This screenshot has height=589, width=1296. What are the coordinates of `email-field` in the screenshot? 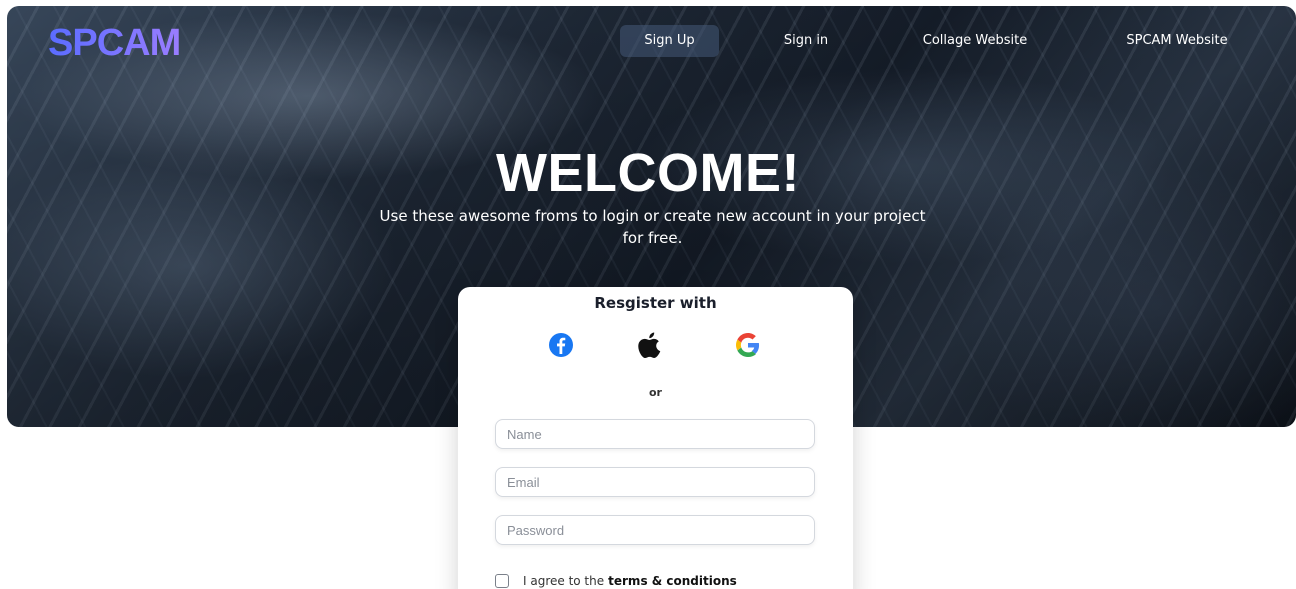 It's located at (655, 482).